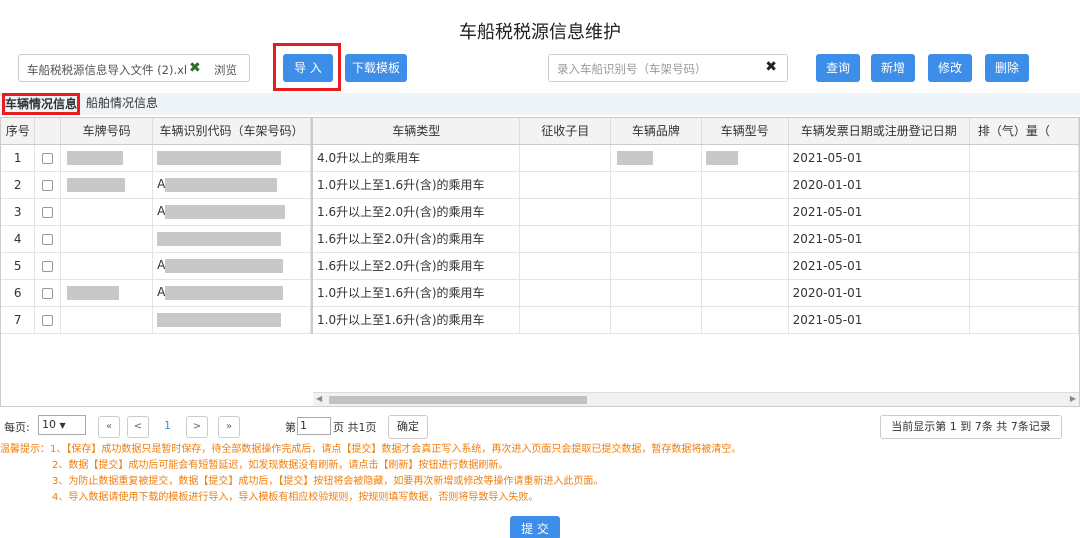 The height and width of the screenshot is (538, 1080). Describe the element at coordinates (314, 426) in the screenshot. I see `goto-page-input: 1` at that location.